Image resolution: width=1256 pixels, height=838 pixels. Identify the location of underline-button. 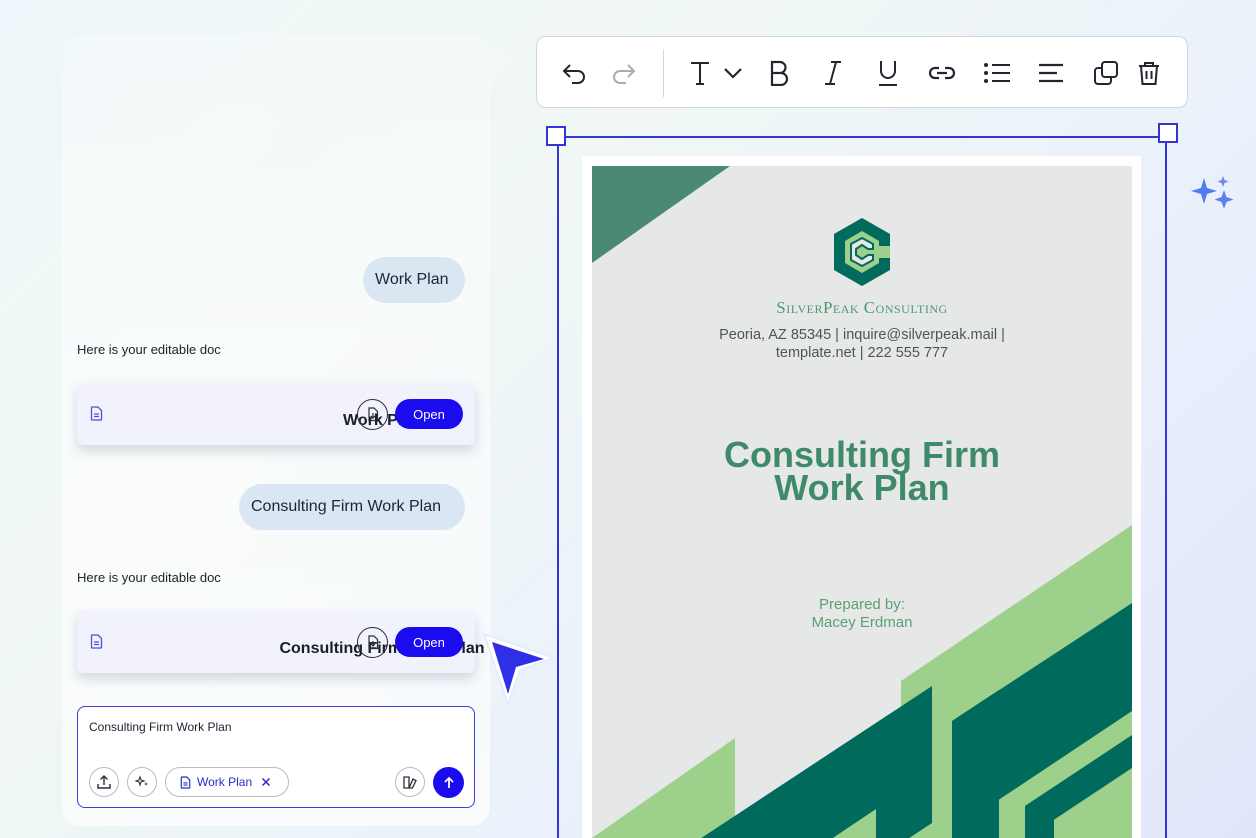
(888, 73).